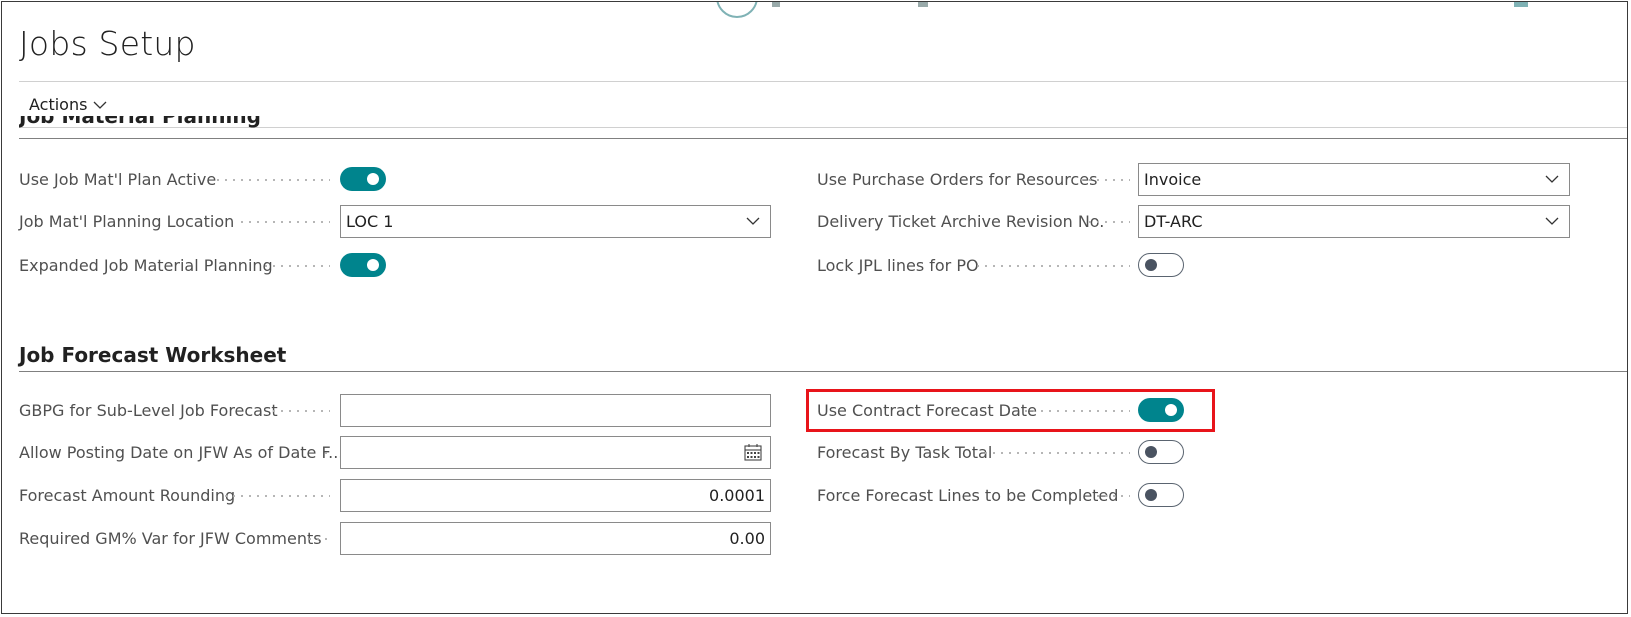 The width and height of the screenshot is (1631, 617). I want to click on forecast-amount-rounding-value: 0.0001, so click(737, 495).